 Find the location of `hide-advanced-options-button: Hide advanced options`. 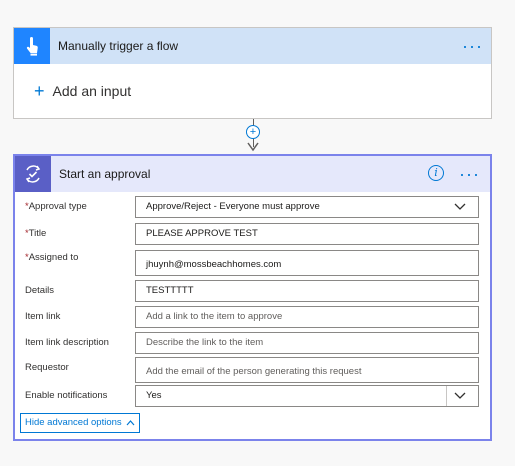

hide-advanced-options-button: Hide advanced options is located at coordinates (80, 423).